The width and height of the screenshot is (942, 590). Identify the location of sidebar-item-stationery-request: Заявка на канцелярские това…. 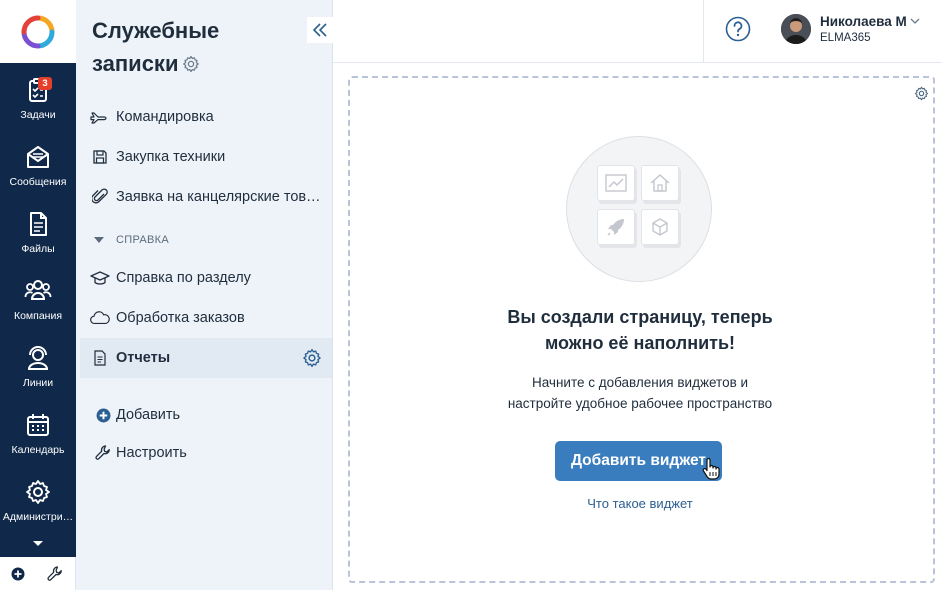
(206, 197).